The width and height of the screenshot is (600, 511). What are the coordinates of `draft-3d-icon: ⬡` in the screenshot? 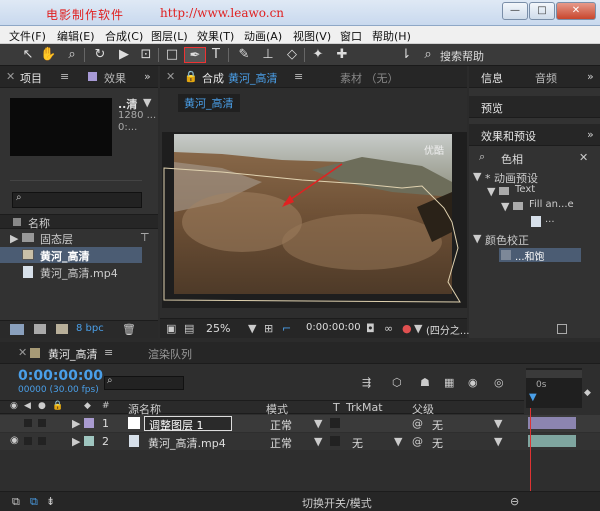 It's located at (397, 382).